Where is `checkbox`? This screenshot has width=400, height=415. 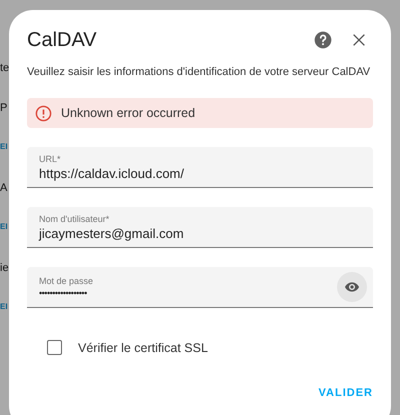
checkbox is located at coordinates (54, 347).